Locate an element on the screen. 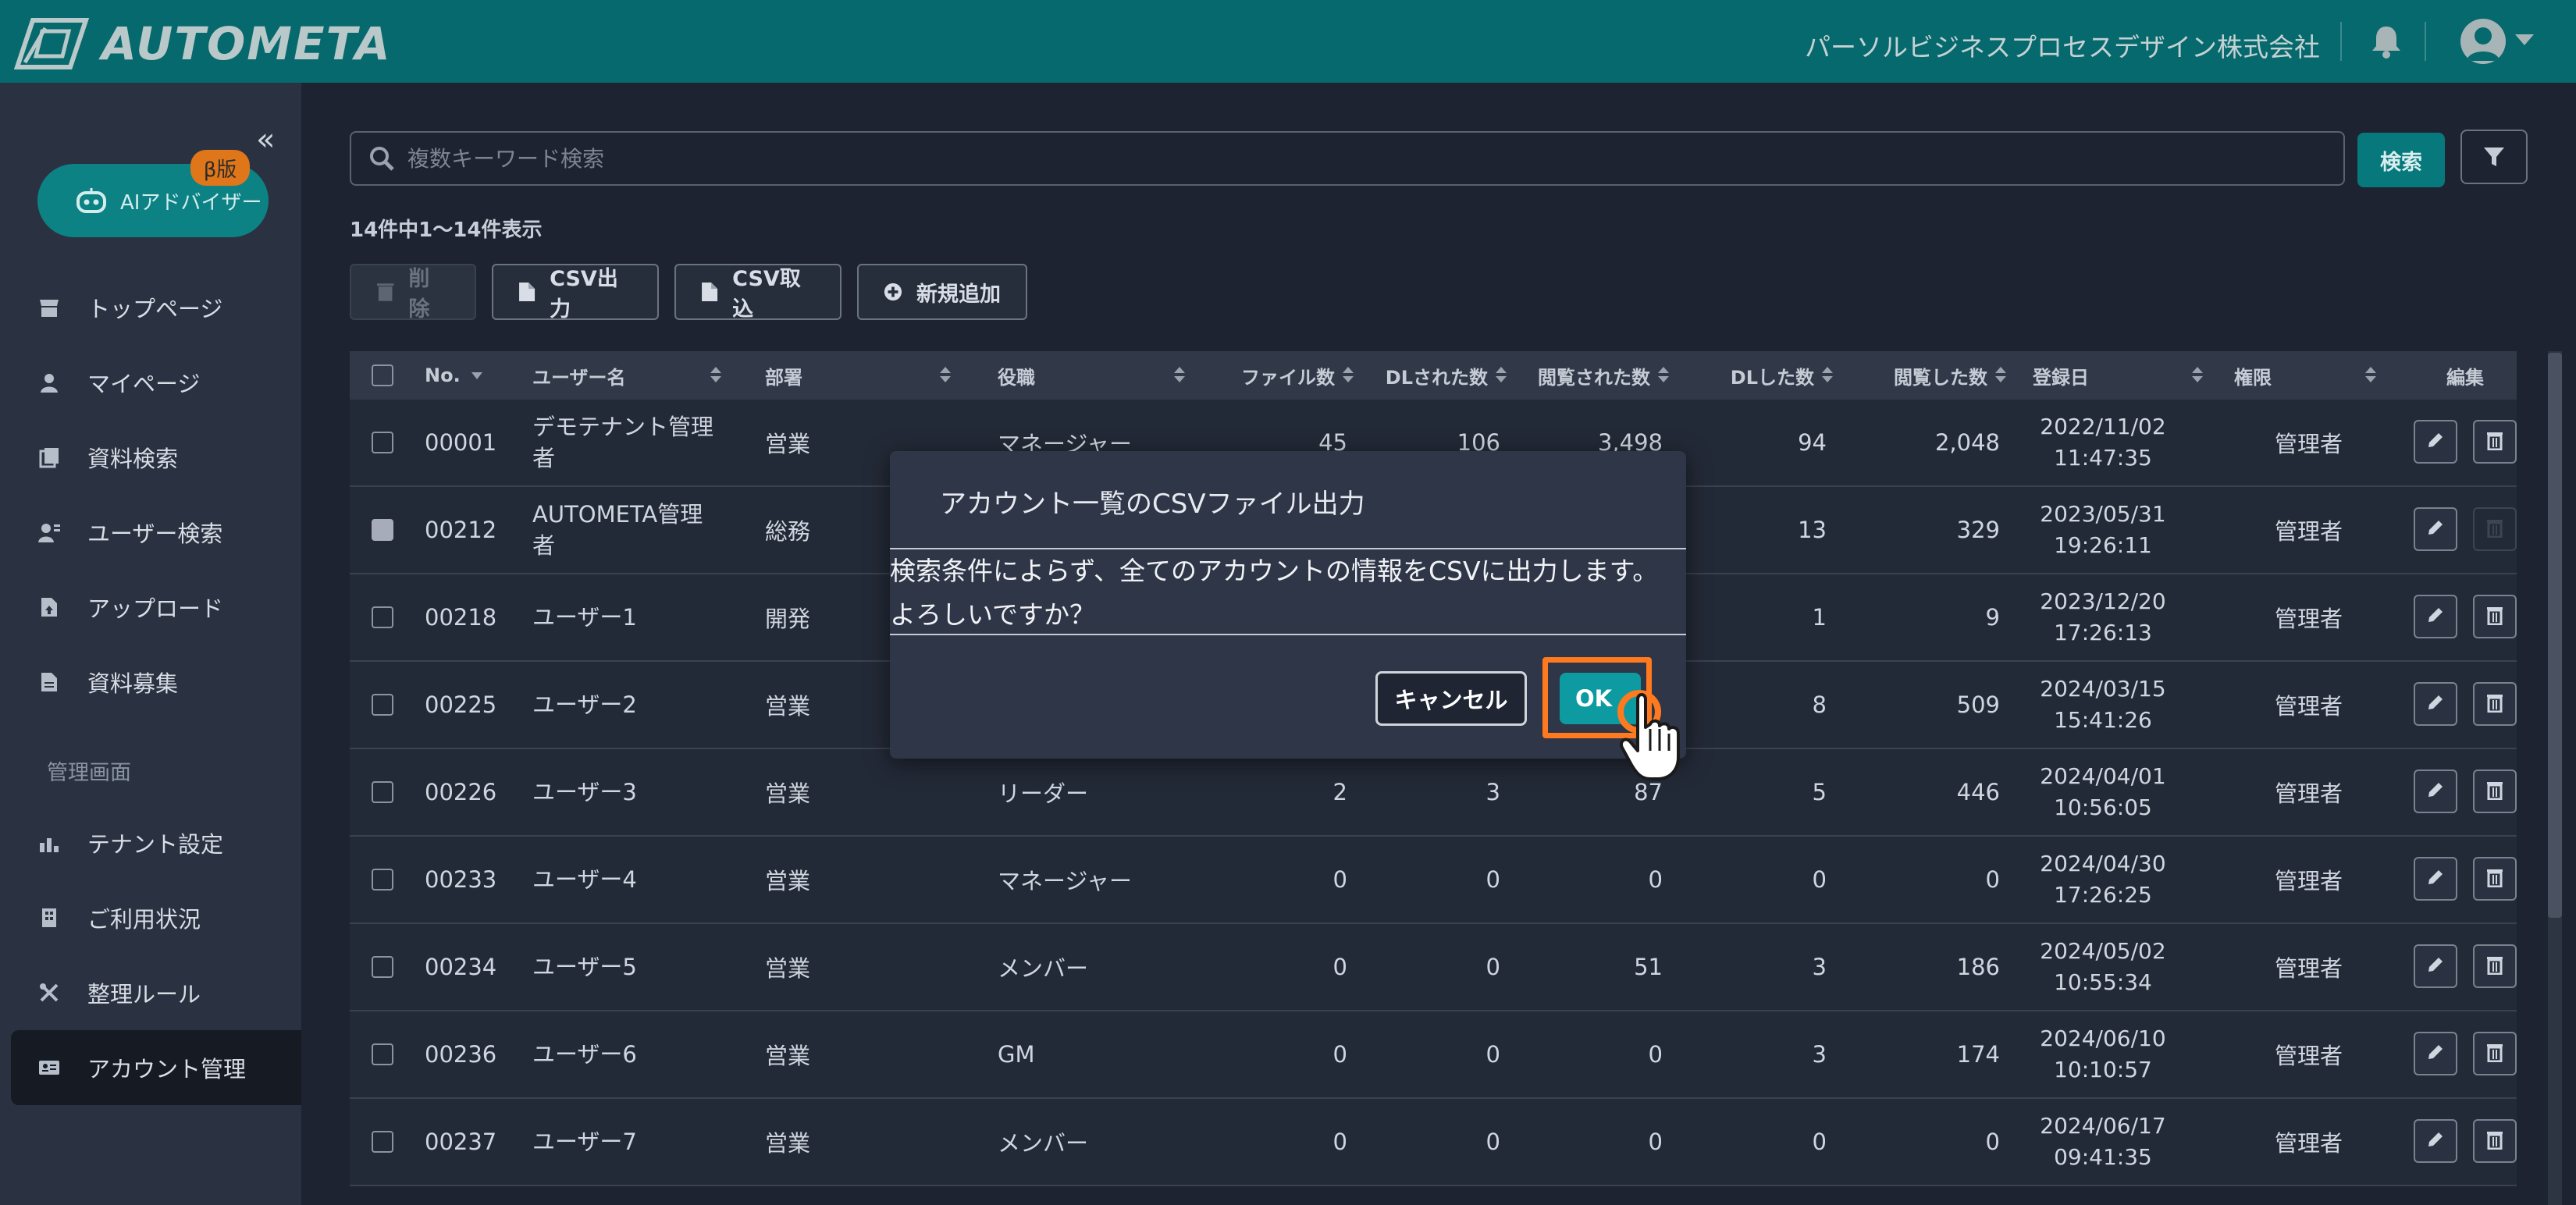 The width and height of the screenshot is (2576, 1205). sidebar-item-tenant-settings: テナント設定 is located at coordinates (150, 842).